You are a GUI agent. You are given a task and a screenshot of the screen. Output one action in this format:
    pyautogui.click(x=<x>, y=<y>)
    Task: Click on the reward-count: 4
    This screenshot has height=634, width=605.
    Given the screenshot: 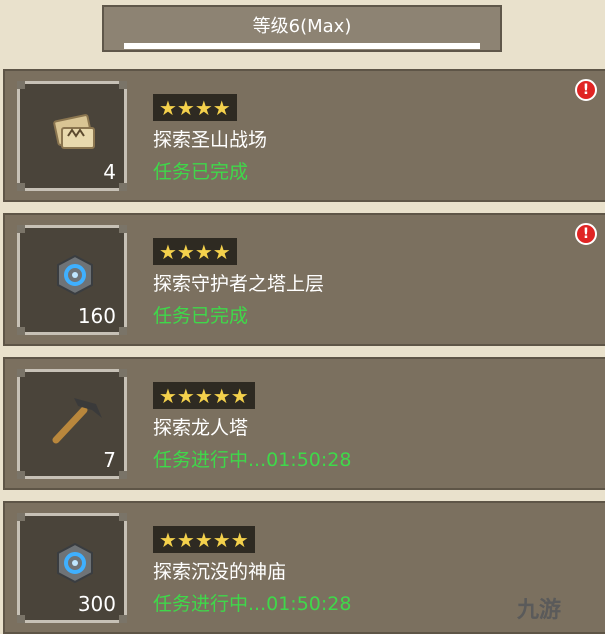 What is the action you would take?
    pyautogui.click(x=109, y=172)
    